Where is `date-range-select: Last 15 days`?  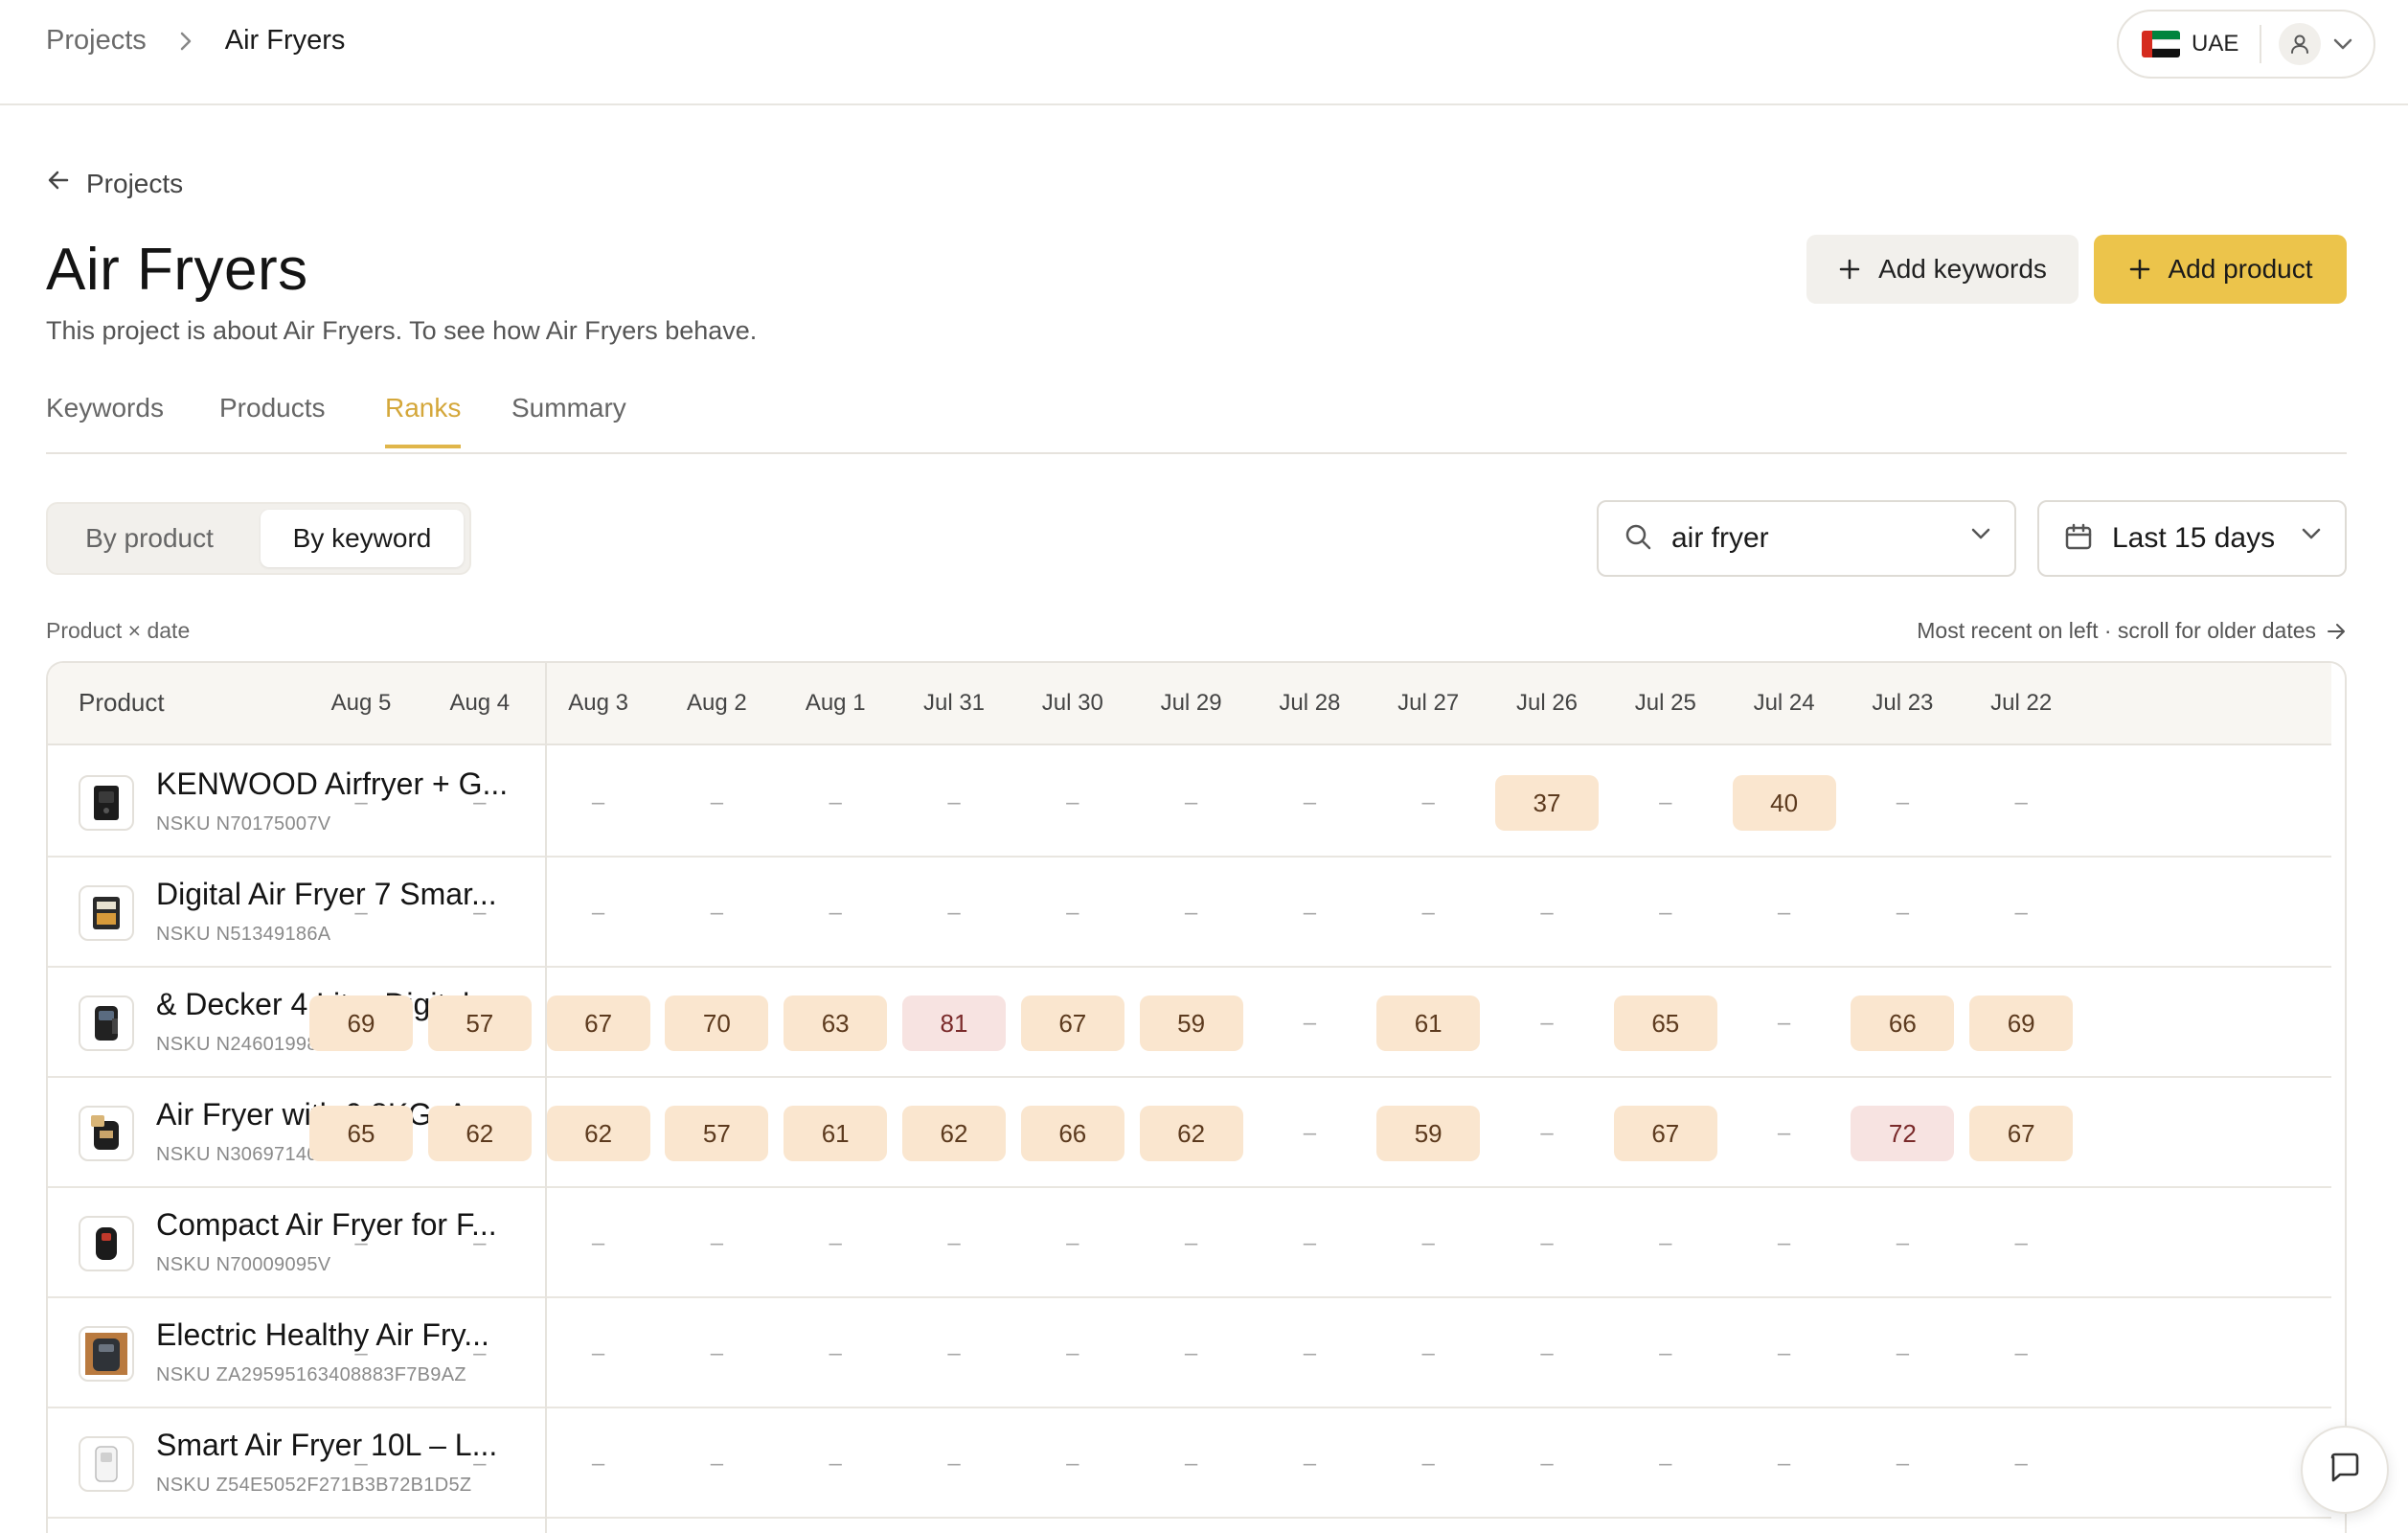 date-range-select: Last 15 days is located at coordinates (2192, 538).